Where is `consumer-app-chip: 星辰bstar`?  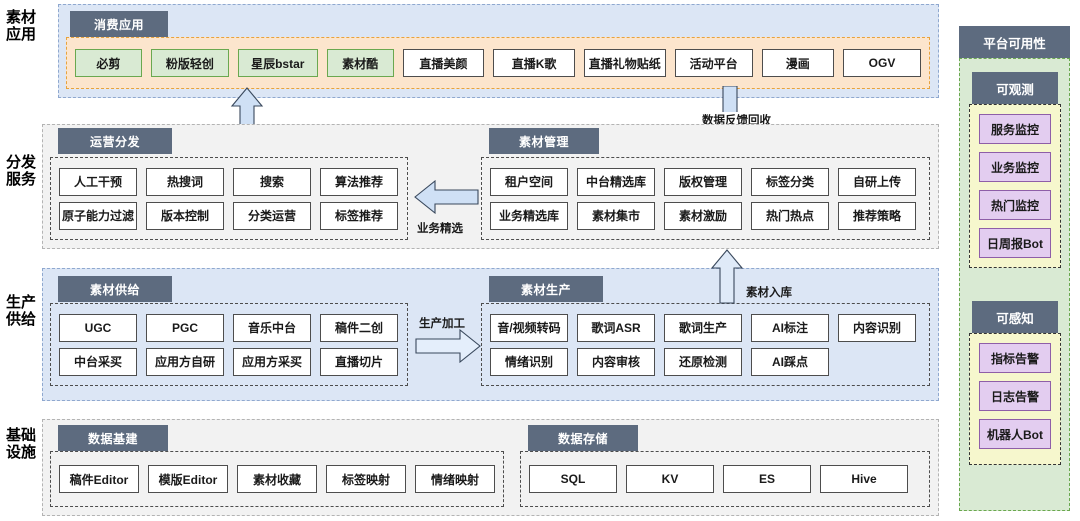 consumer-app-chip: 星辰bstar is located at coordinates (277, 63).